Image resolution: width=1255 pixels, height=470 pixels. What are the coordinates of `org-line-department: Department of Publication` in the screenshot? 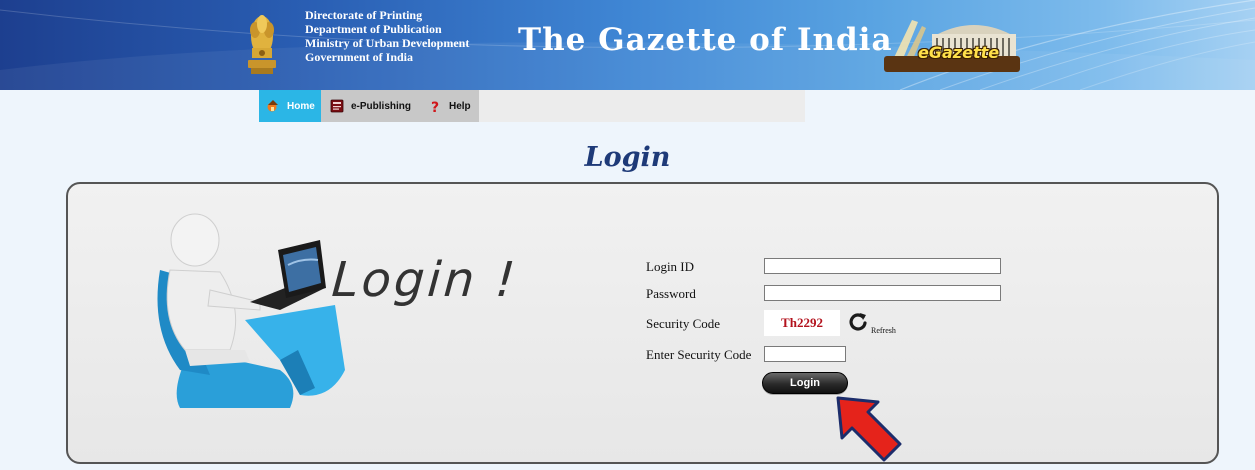 It's located at (373, 29).